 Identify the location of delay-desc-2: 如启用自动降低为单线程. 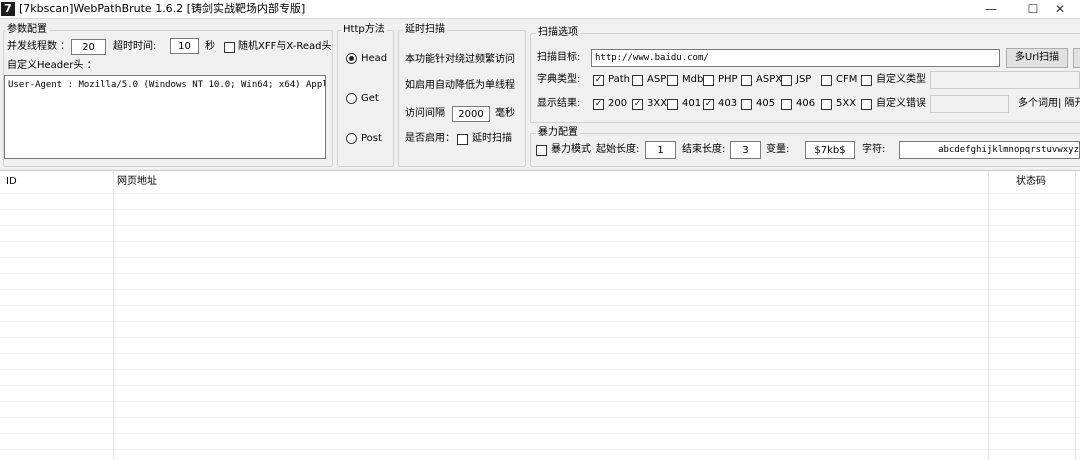
(460, 85).